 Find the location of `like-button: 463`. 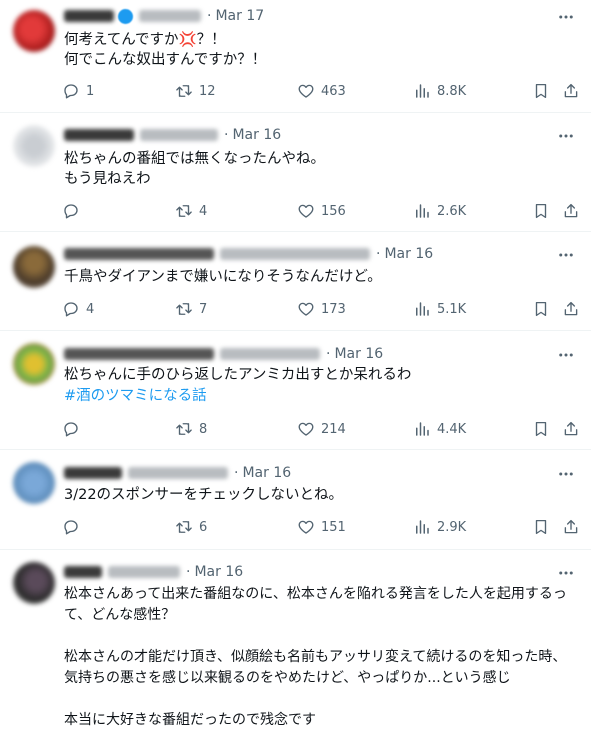

like-button: 463 is located at coordinates (321, 91).